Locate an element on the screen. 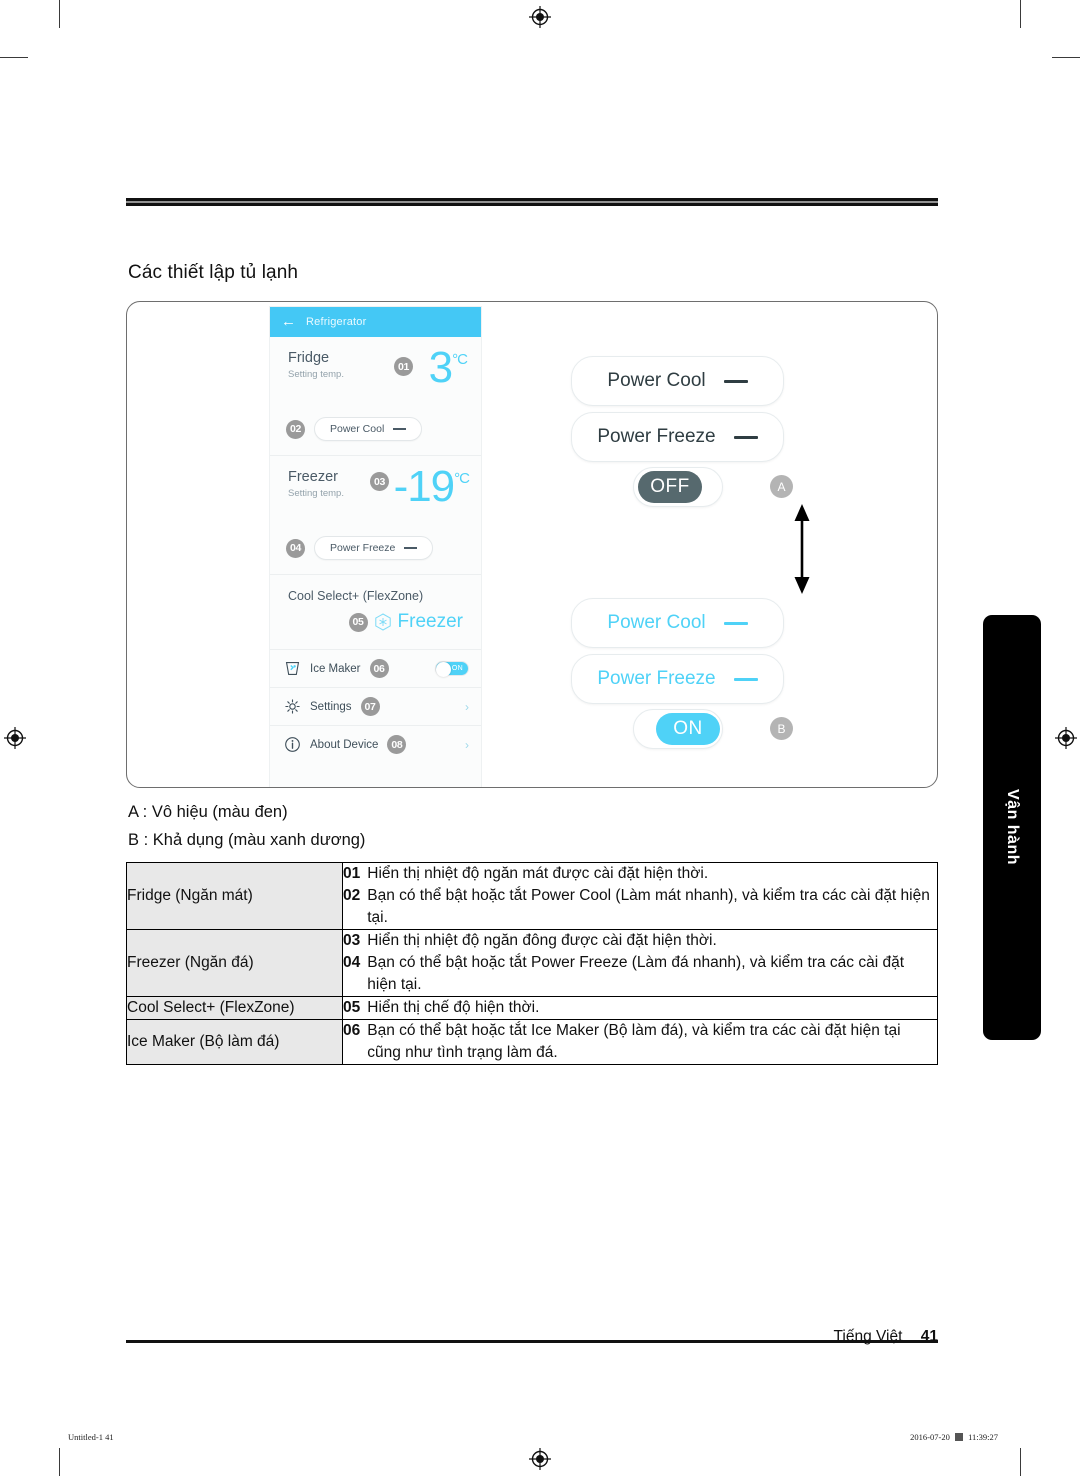 The height and width of the screenshot is (1476, 1080). callout-badge-03: 03 is located at coordinates (379, 481).